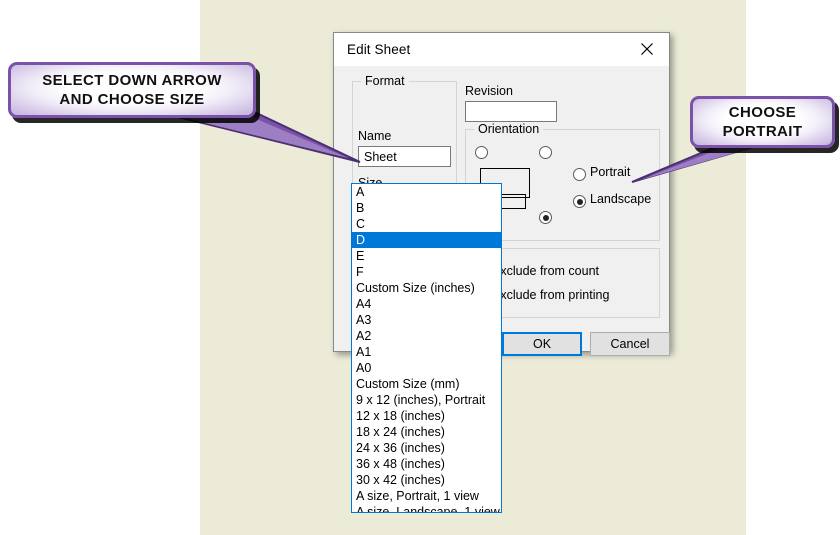 The height and width of the screenshot is (535, 840). Describe the element at coordinates (551, 295) in the screenshot. I see `exclude-from-printing-label: Exclude from printing` at that location.